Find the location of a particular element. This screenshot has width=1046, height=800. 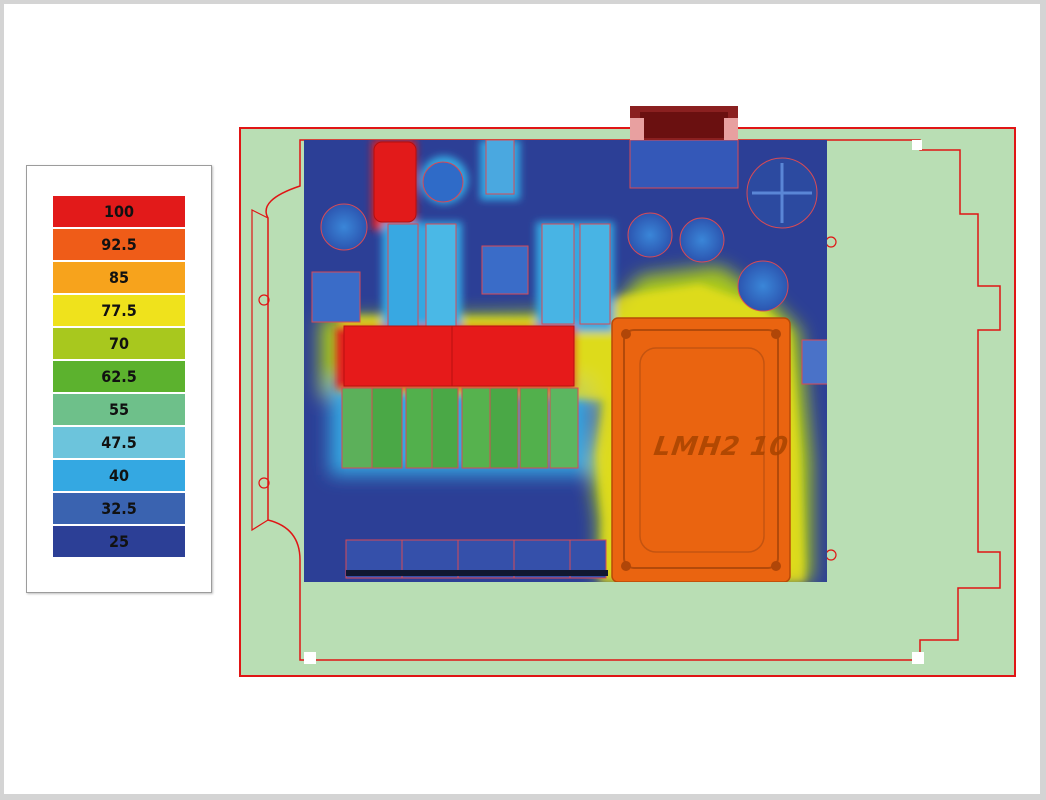

legend-entry: 47.5 is located at coordinates (119, 442).